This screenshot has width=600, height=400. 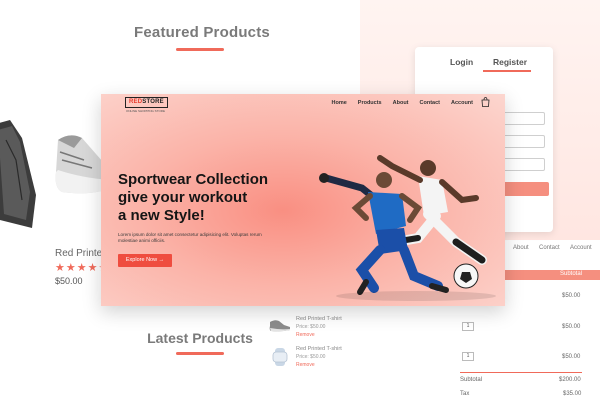 What do you see at coordinates (471, 380) in the screenshot?
I see `subtotal-label: Subtotal` at bounding box center [471, 380].